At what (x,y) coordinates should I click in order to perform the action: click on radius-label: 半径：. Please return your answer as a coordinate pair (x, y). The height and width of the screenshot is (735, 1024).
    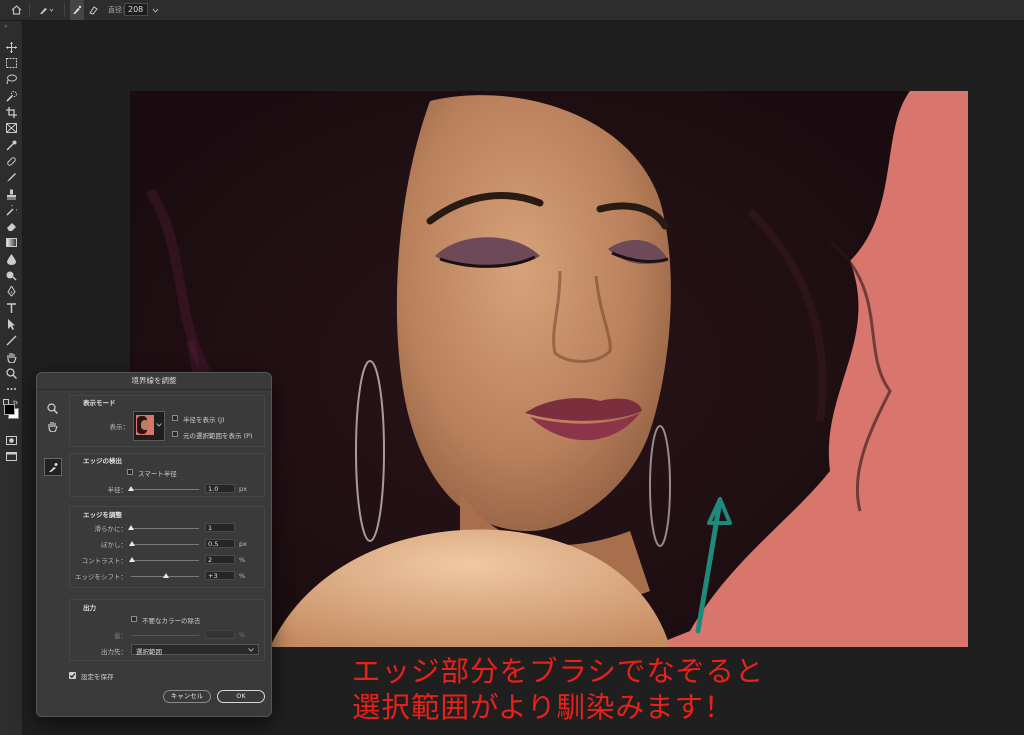
    Looking at the image, I should click on (117, 490).